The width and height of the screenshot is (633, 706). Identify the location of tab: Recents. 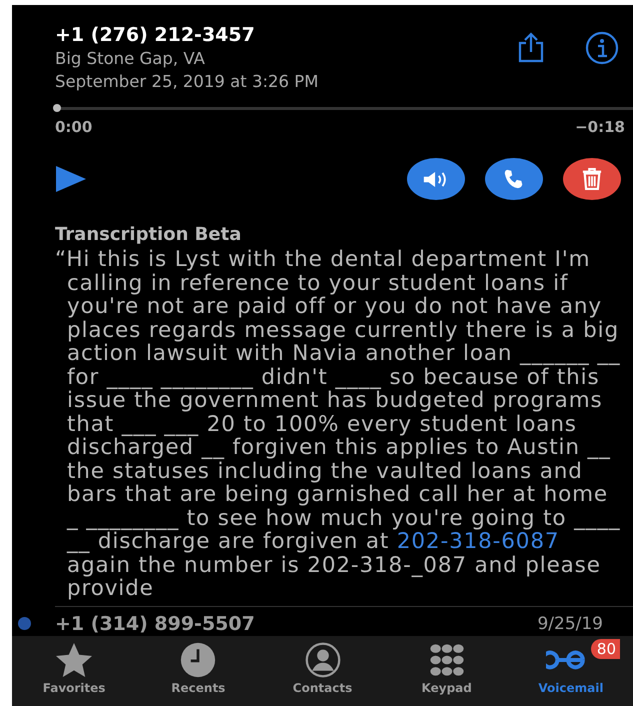
(198, 671).